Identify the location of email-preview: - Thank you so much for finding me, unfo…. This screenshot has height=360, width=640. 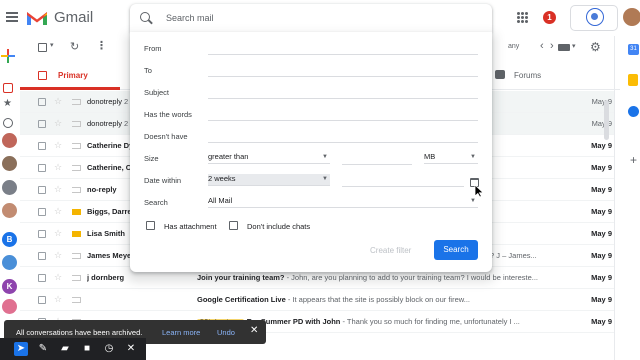
(430, 321).